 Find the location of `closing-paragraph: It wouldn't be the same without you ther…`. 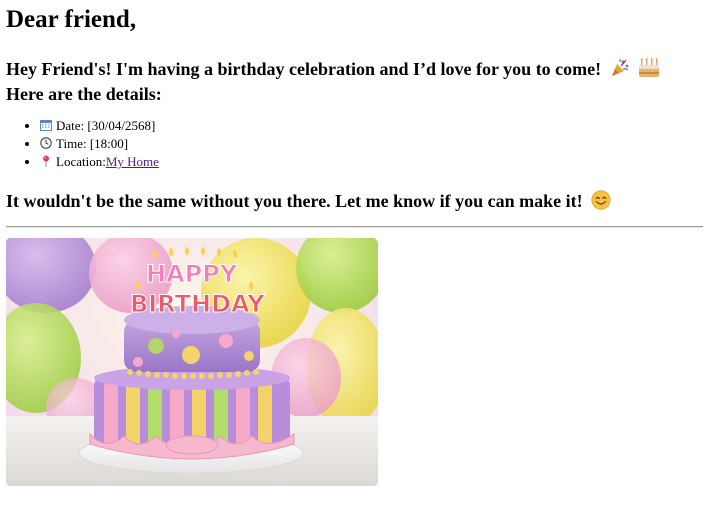

closing-paragraph: It wouldn't be the same without you ther… is located at coordinates (354, 202).